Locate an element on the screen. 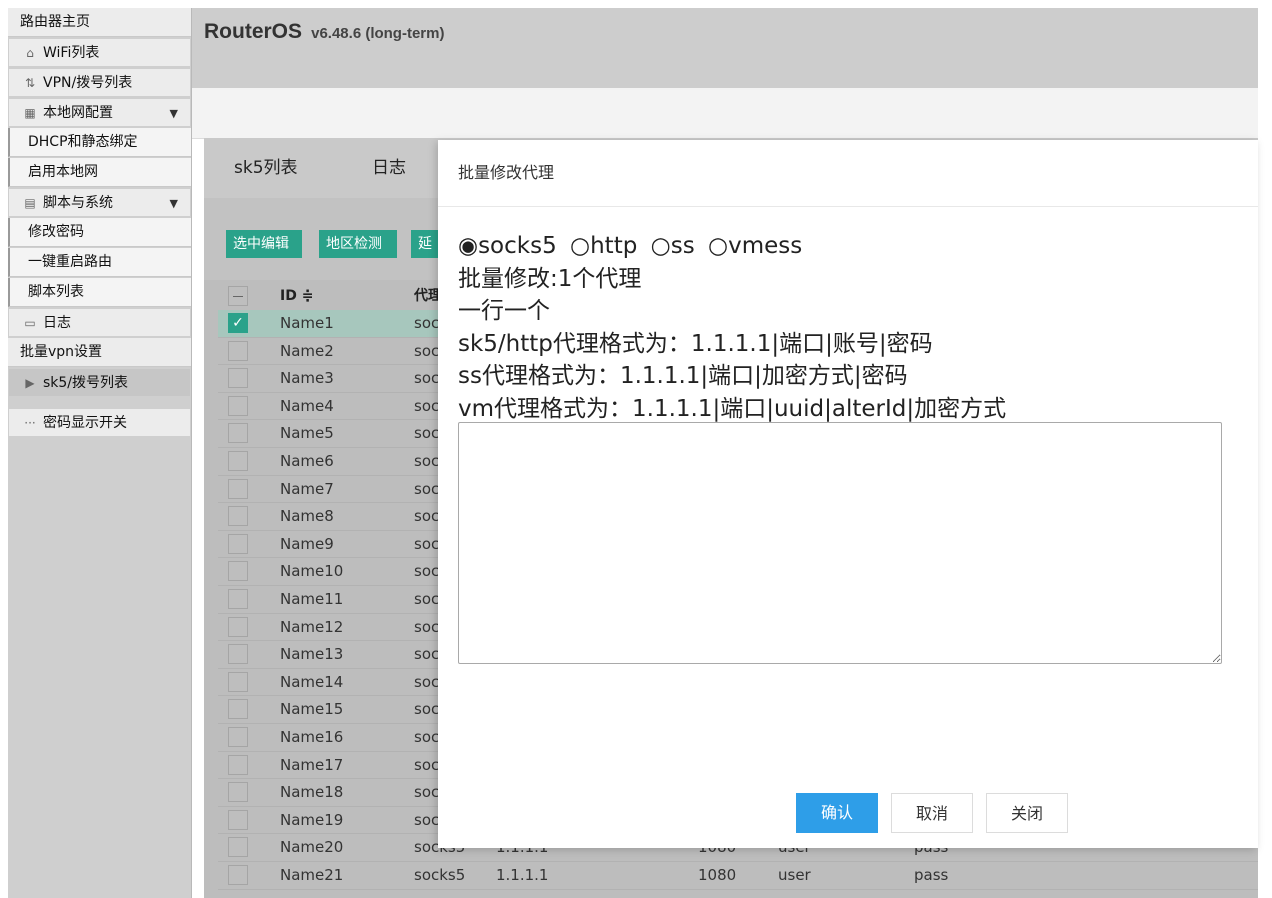  brand-name: RouterOS is located at coordinates (253, 31).